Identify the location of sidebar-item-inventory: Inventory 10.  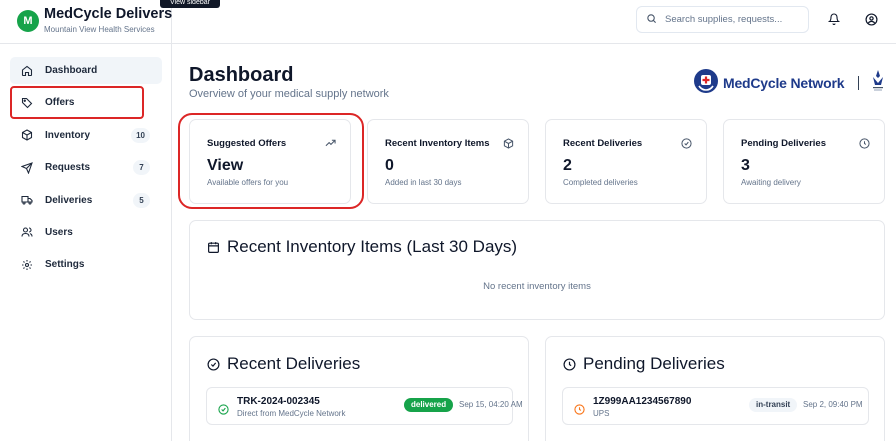
(86, 135).